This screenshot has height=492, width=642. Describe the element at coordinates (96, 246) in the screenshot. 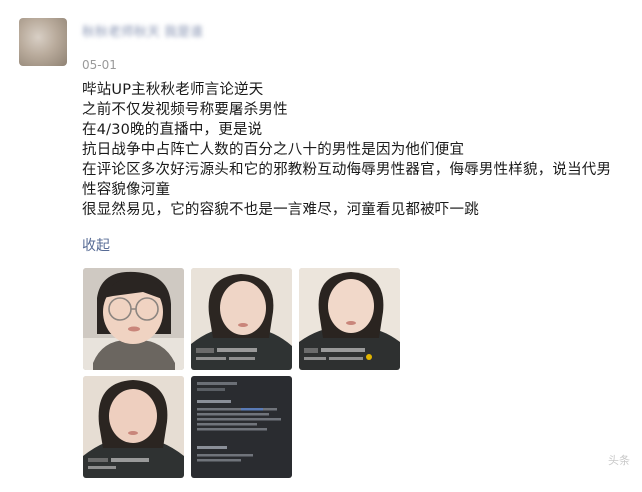

I see `collapse-link: 收起` at that location.